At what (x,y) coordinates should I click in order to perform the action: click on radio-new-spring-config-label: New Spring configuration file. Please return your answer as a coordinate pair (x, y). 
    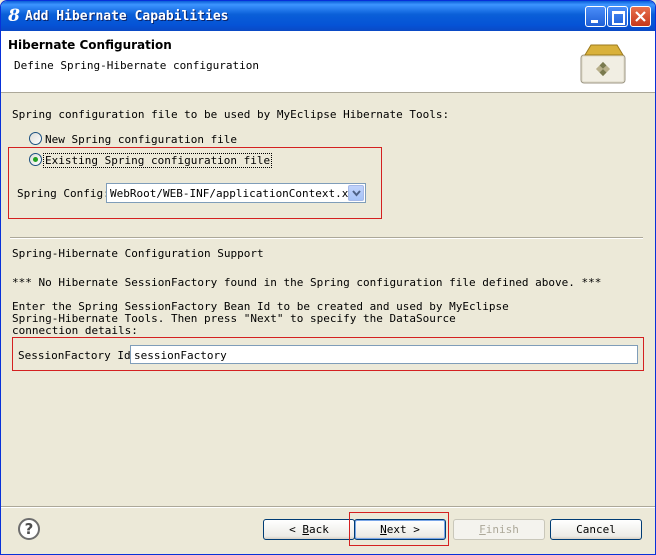
    Looking at the image, I should click on (141, 139).